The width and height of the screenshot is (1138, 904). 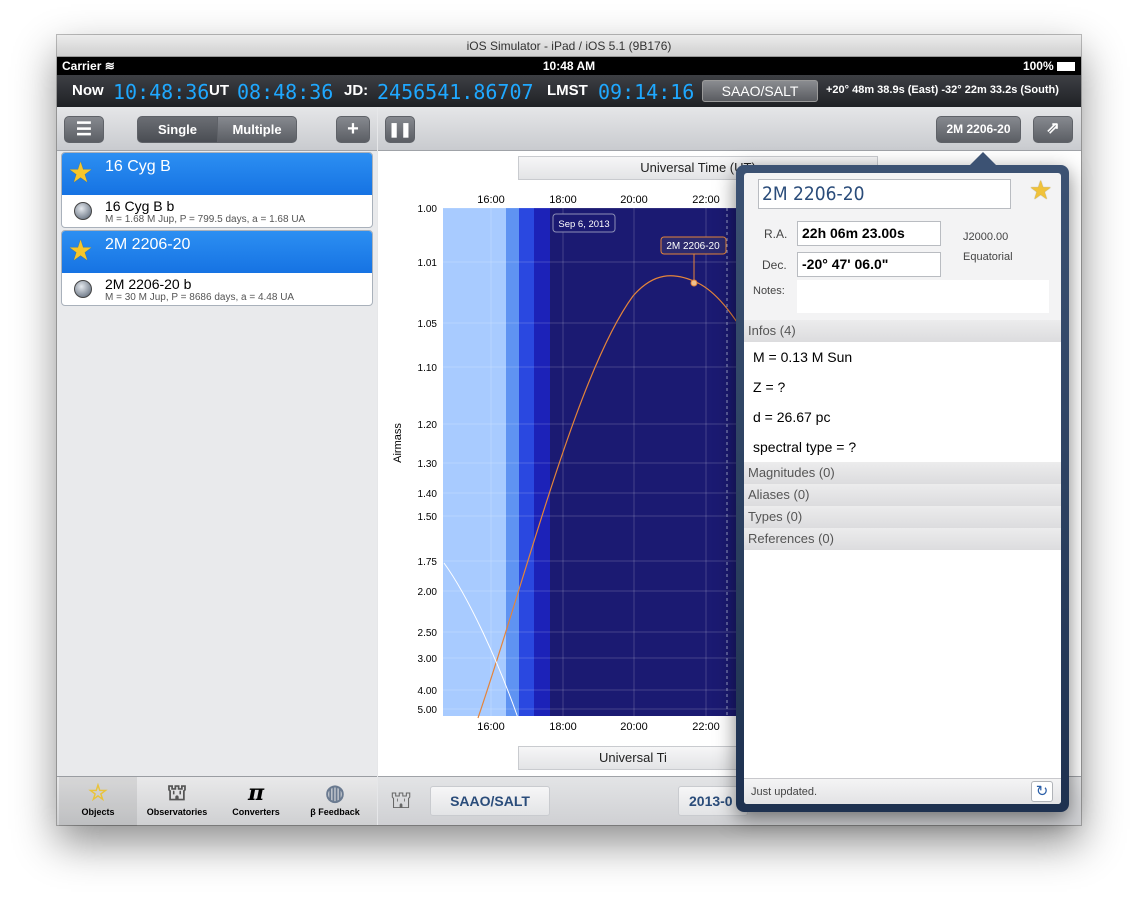 What do you see at coordinates (569, 46) in the screenshot?
I see `window-title: iOS Simulator - iPad / iOS 5.1 (9B176)` at bounding box center [569, 46].